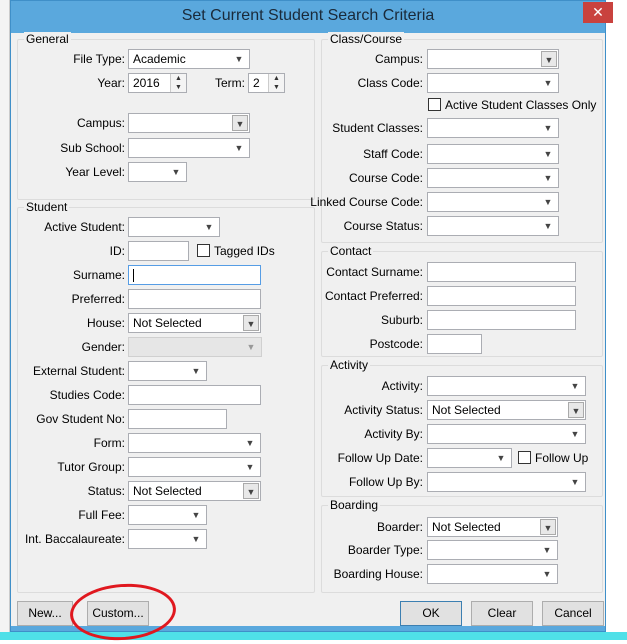 The image size is (627, 644). What do you see at coordinates (101, 515) in the screenshot?
I see `full-fee-label: Full Fee:` at bounding box center [101, 515].